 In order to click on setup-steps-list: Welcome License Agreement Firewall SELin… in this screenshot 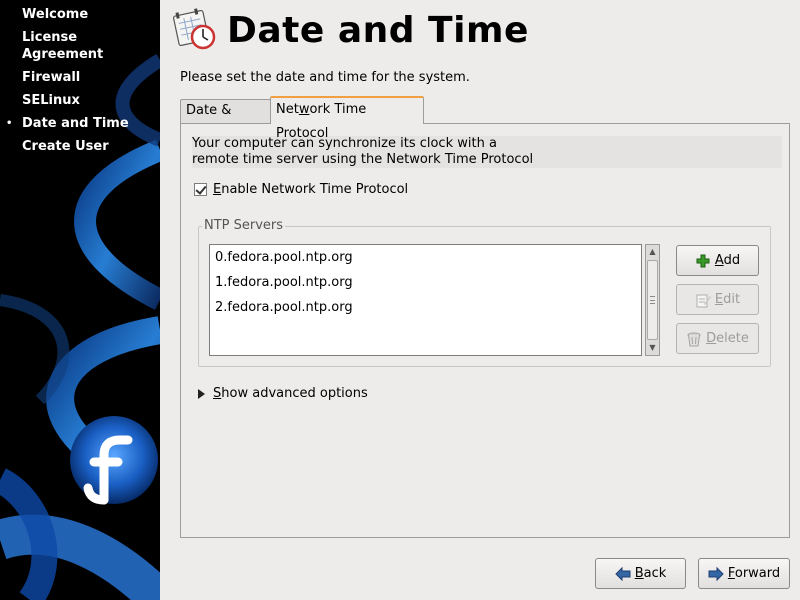, I will do `click(80, 83)`.